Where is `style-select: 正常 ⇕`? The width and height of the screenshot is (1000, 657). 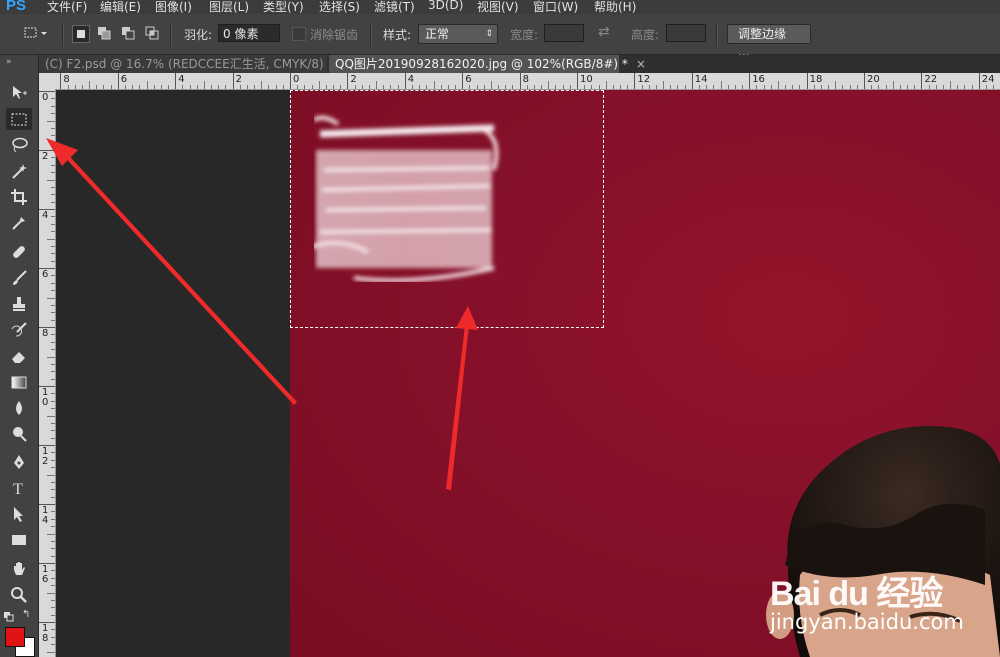 style-select: 正常 ⇕ is located at coordinates (458, 34).